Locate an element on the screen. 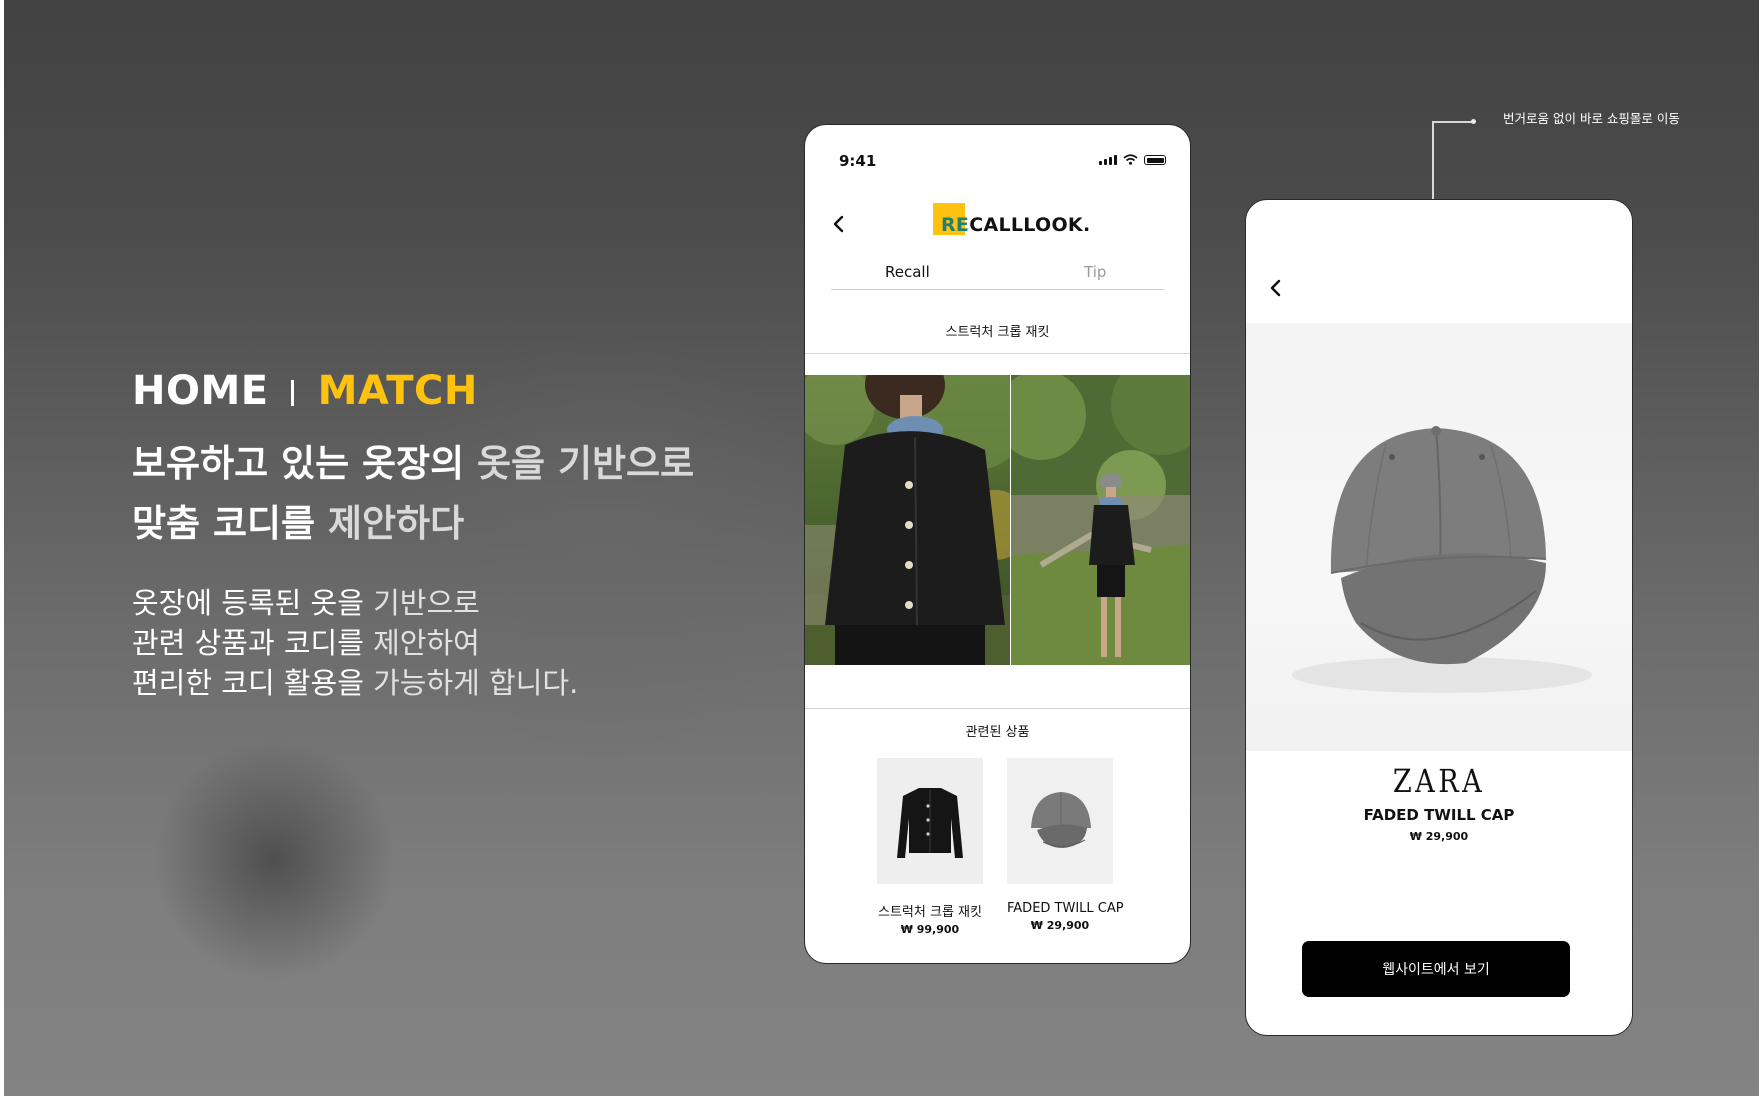 The image size is (1763, 1103). signal-icon is located at coordinates (1108, 160).